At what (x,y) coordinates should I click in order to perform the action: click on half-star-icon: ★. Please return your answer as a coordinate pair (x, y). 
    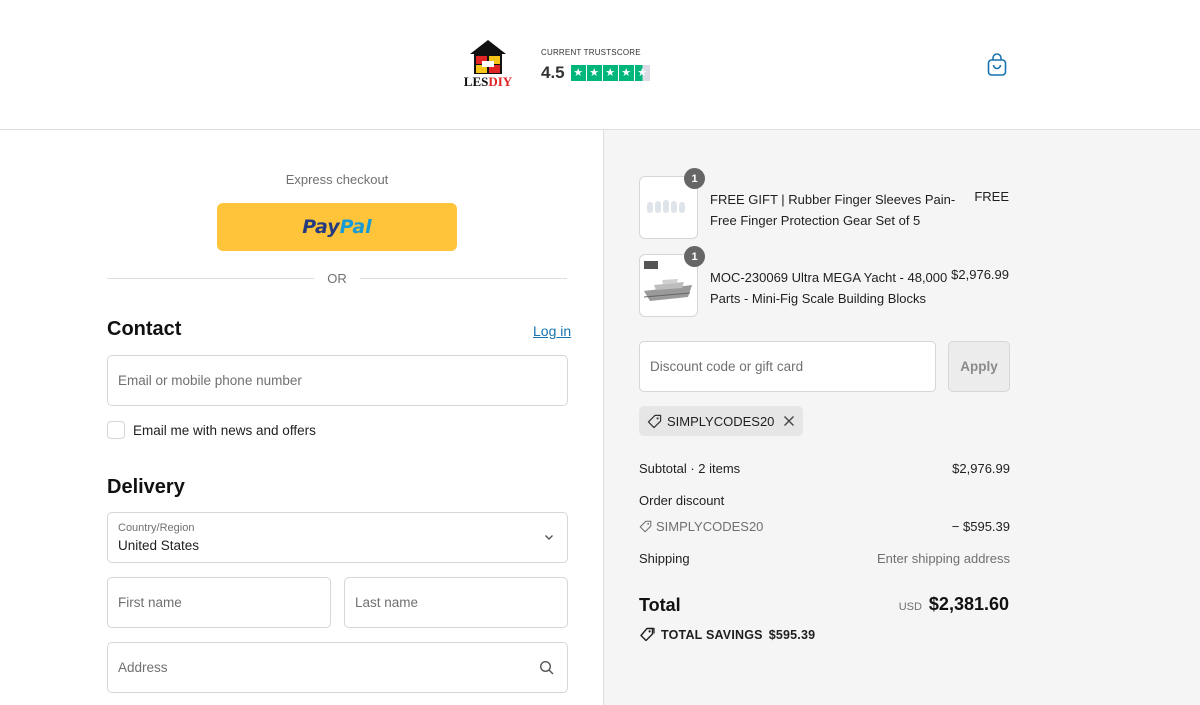
    Looking at the image, I should click on (642, 73).